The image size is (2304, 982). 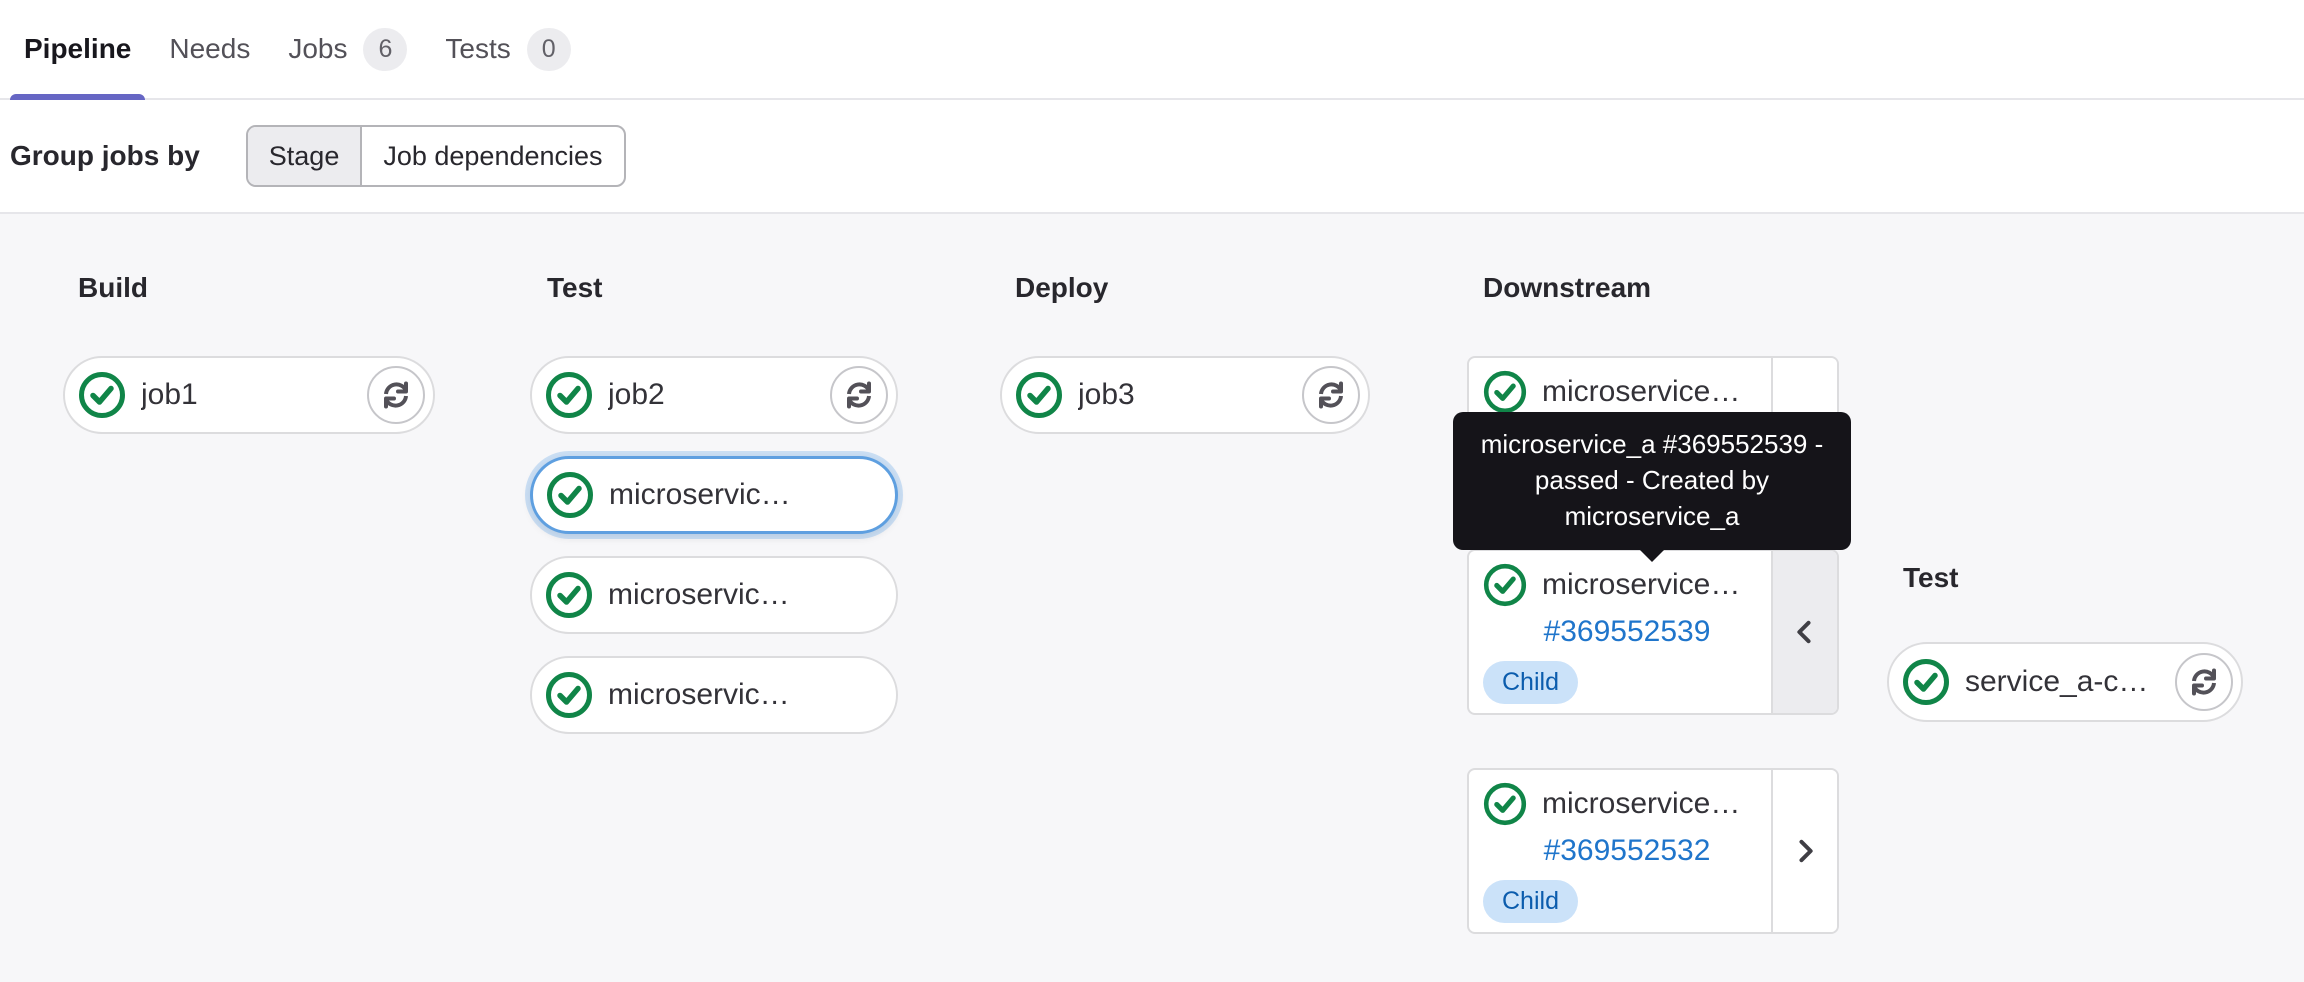 I want to click on stage-title-deploy: Deploy, so click(x=1062, y=287).